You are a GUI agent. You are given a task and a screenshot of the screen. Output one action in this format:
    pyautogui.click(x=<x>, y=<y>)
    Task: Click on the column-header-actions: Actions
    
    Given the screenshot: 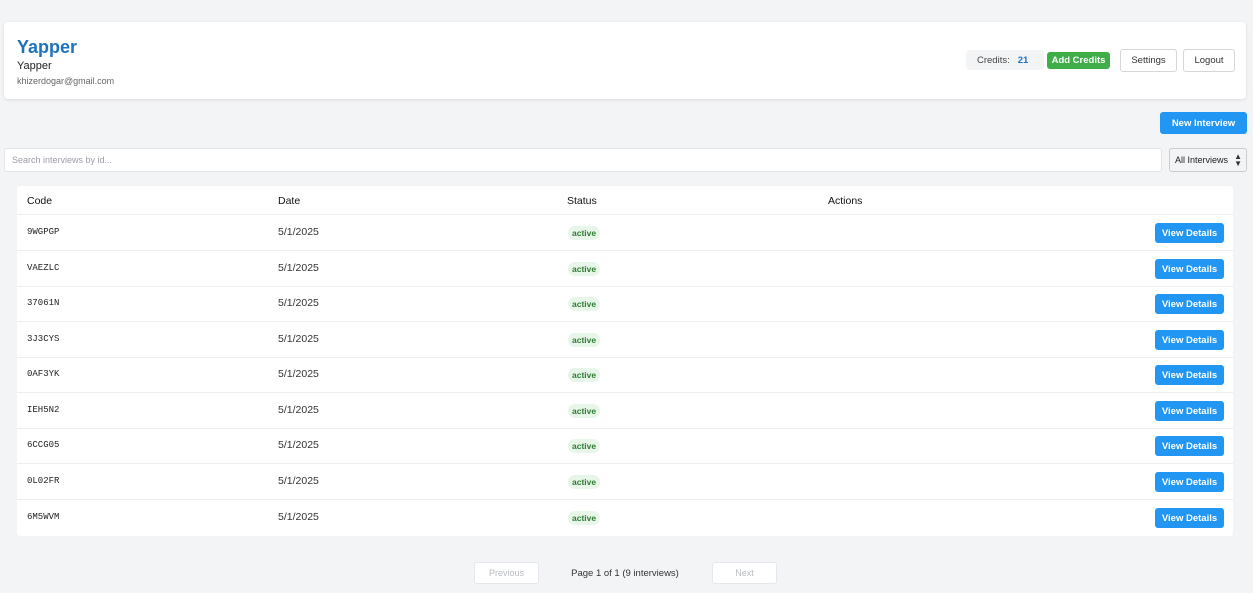 What is the action you would take?
    pyautogui.click(x=845, y=201)
    